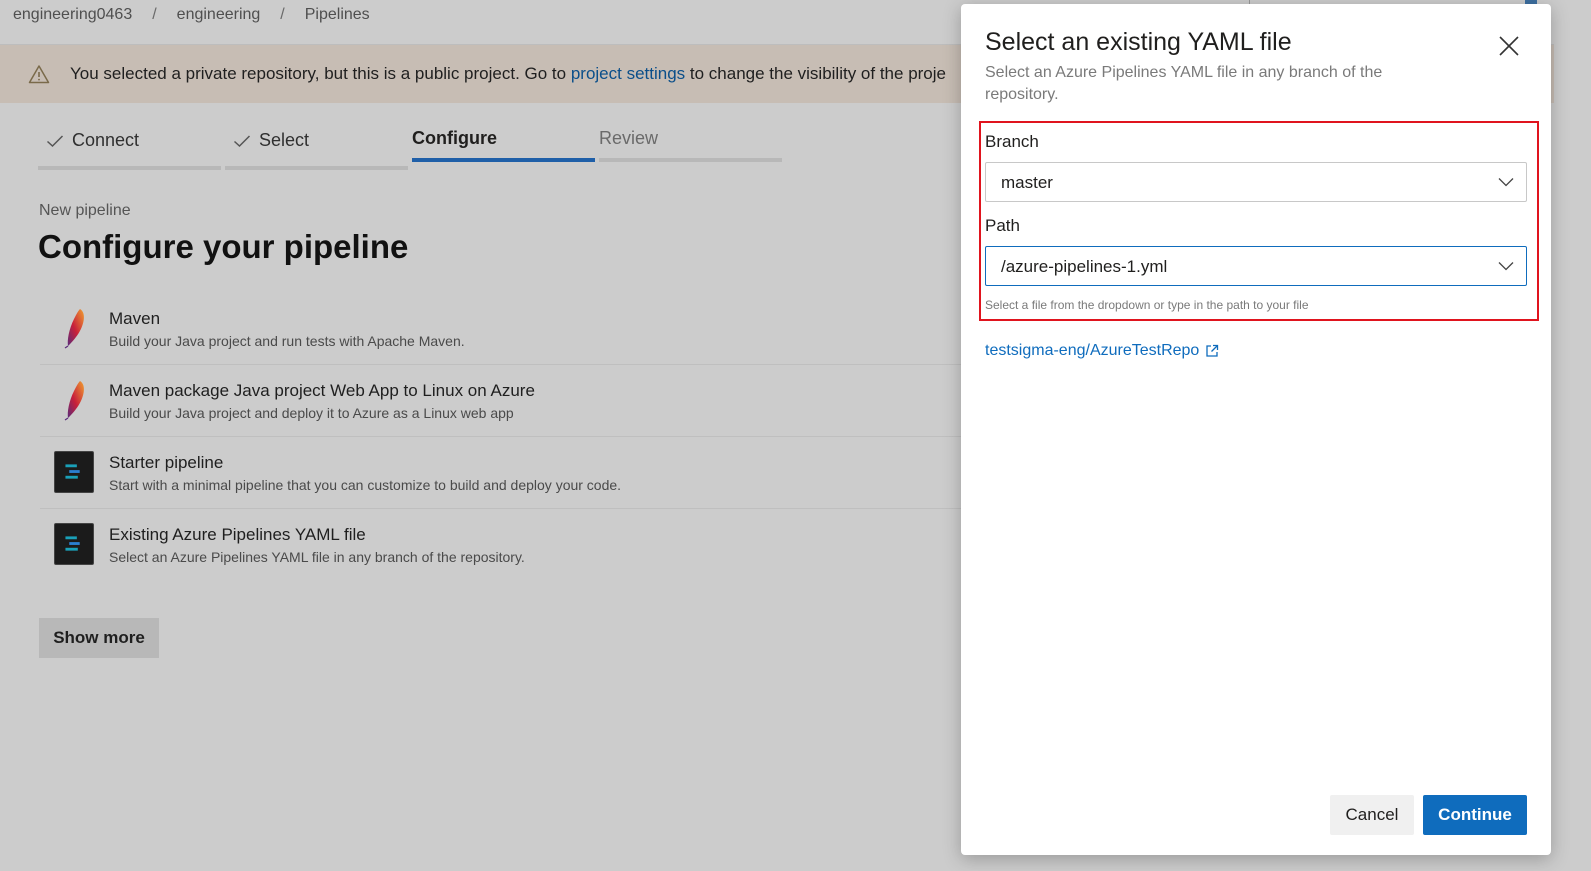  Describe the element at coordinates (85, 210) in the screenshot. I see `page-subtitle: New pipeline` at that location.